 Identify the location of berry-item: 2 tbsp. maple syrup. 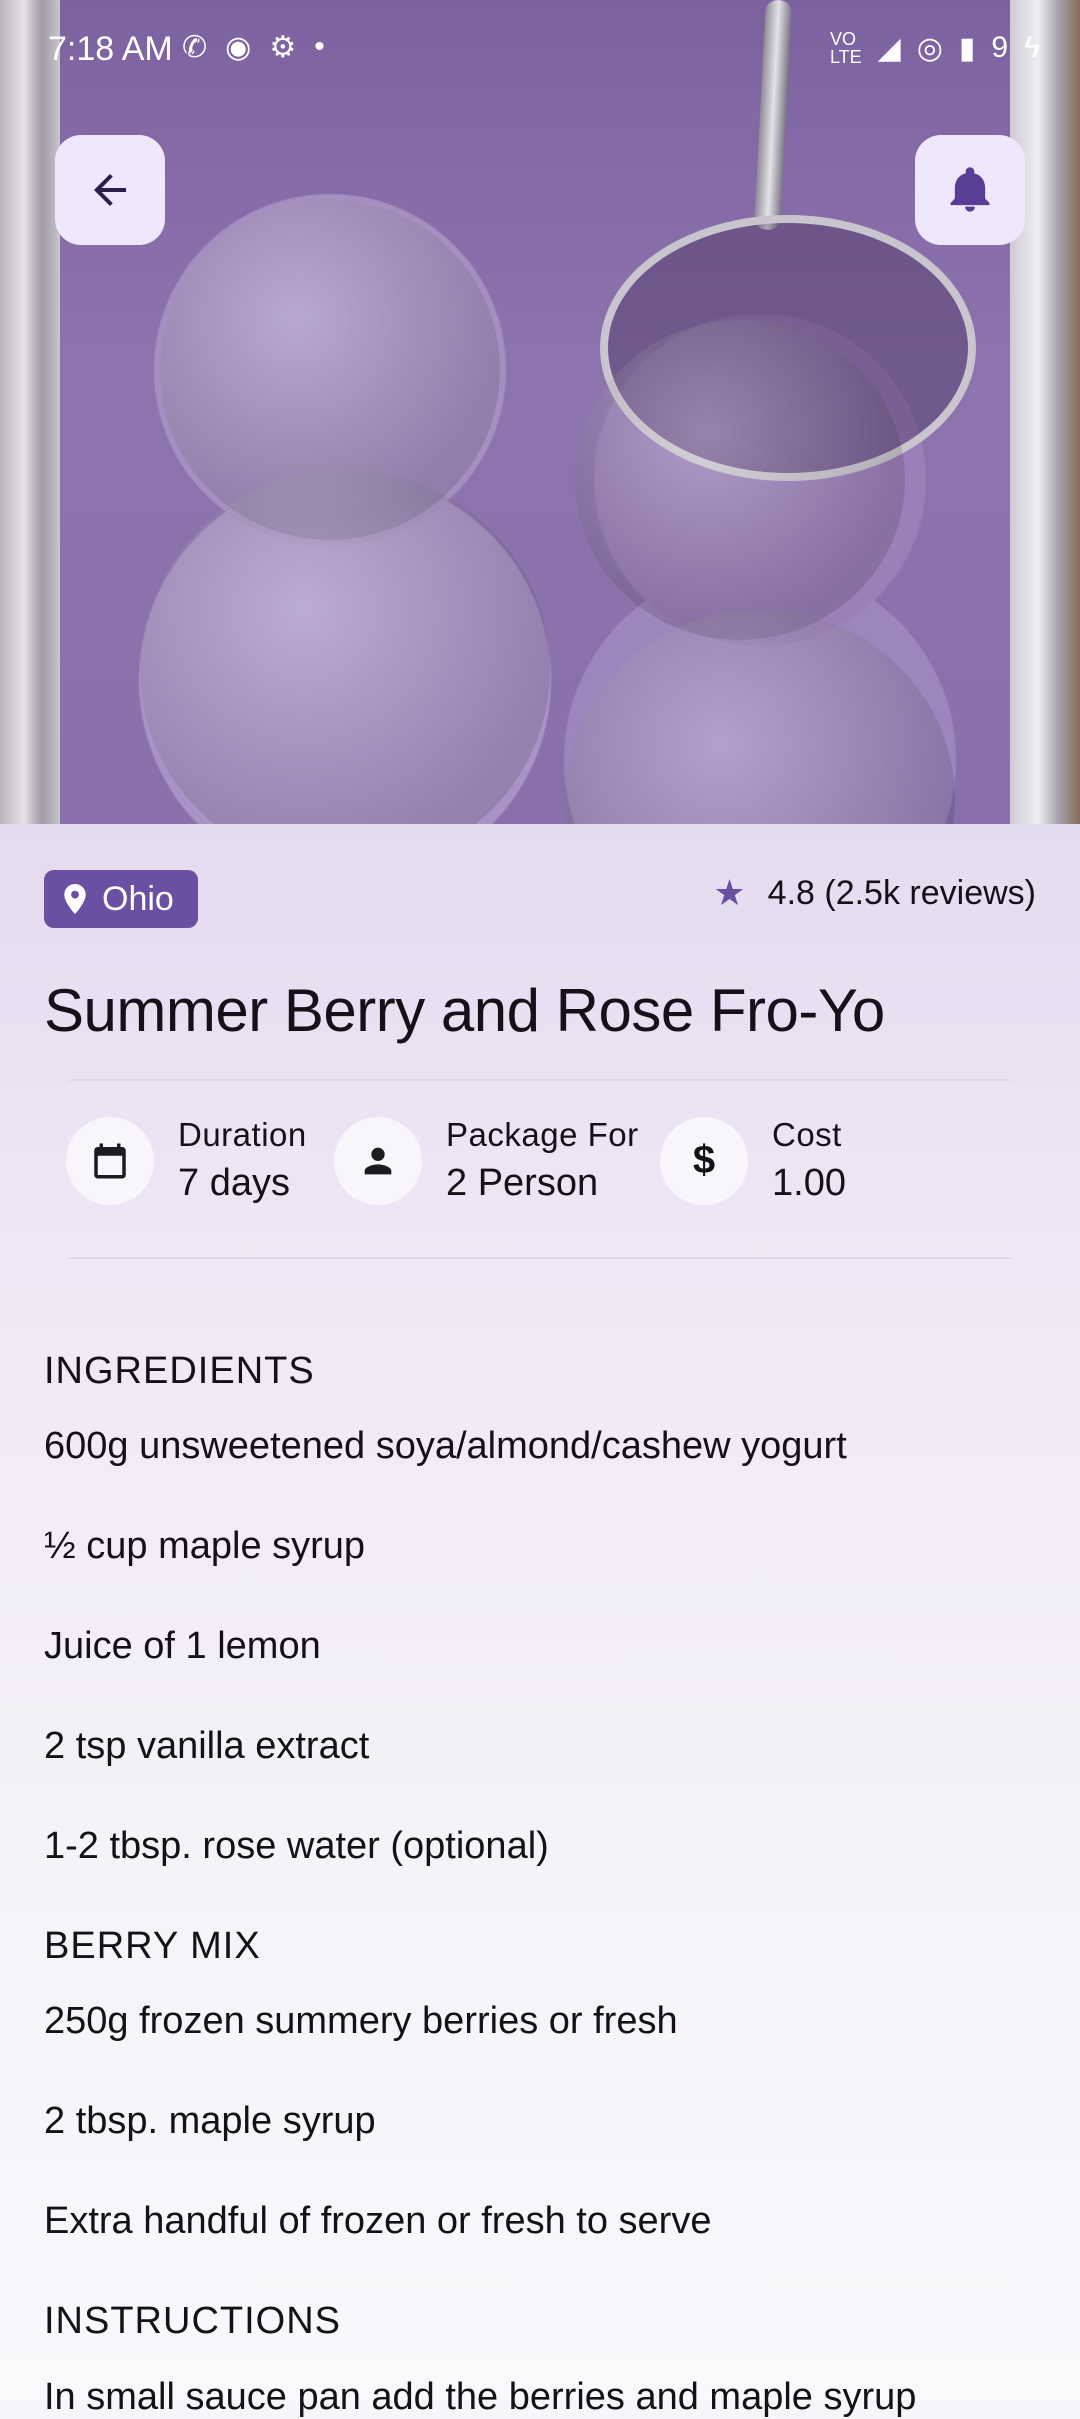
(210, 2121).